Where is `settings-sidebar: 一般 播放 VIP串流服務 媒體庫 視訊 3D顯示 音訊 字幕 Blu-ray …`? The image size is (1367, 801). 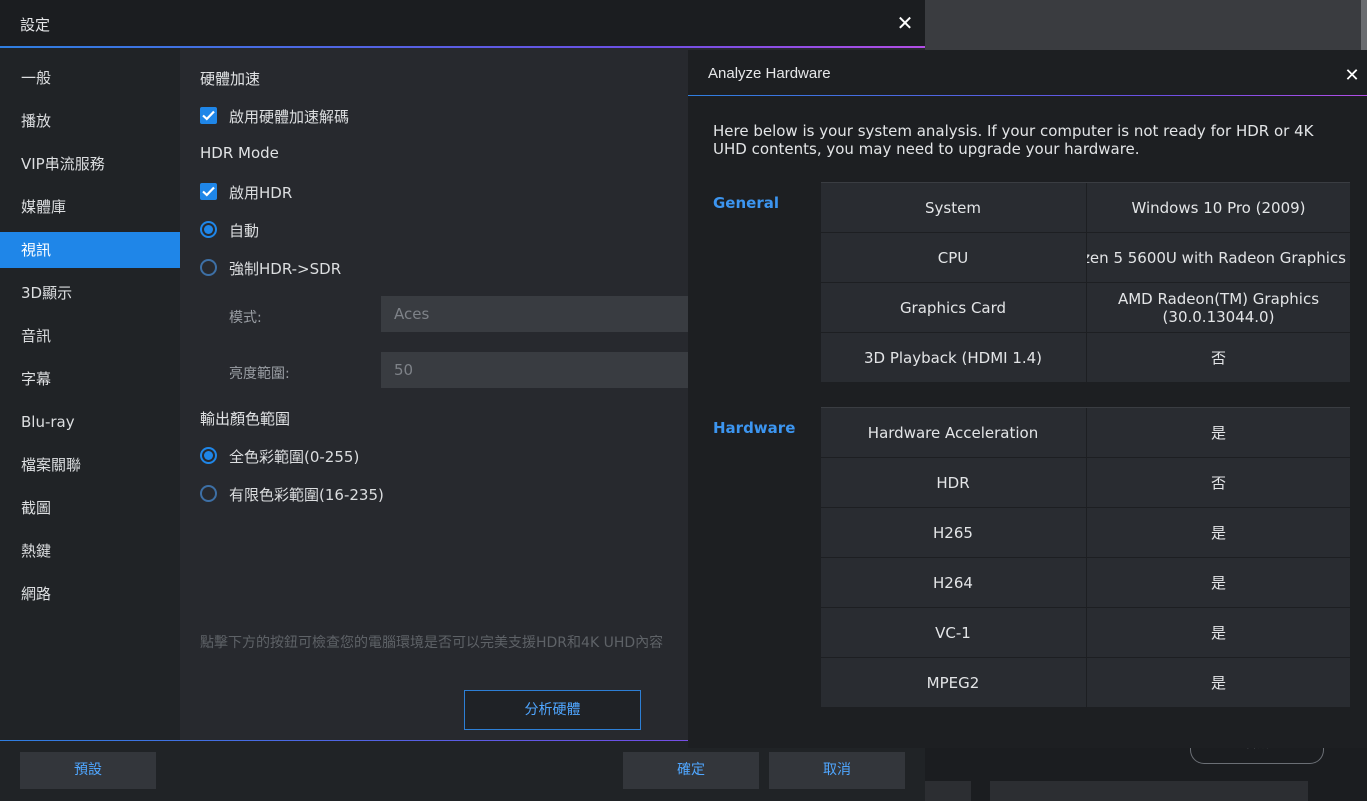 settings-sidebar: 一般 播放 VIP串流服務 媒體庫 視訊 3D顯示 音訊 字幕 Blu-ray … is located at coordinates (90, 394).